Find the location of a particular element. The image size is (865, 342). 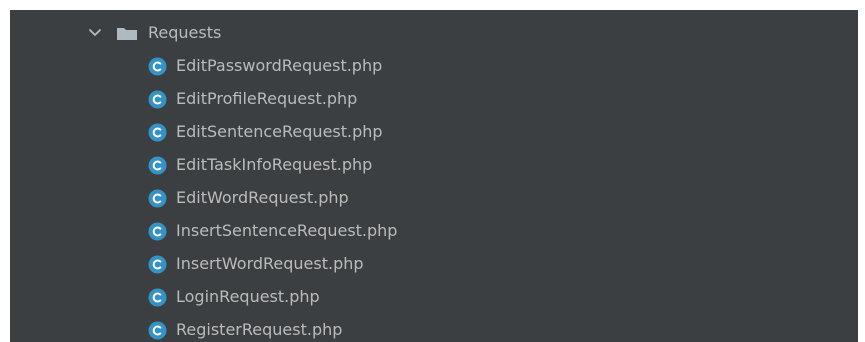

tree-file-label: LoginRequest.php is located at coordinates (248, 296).